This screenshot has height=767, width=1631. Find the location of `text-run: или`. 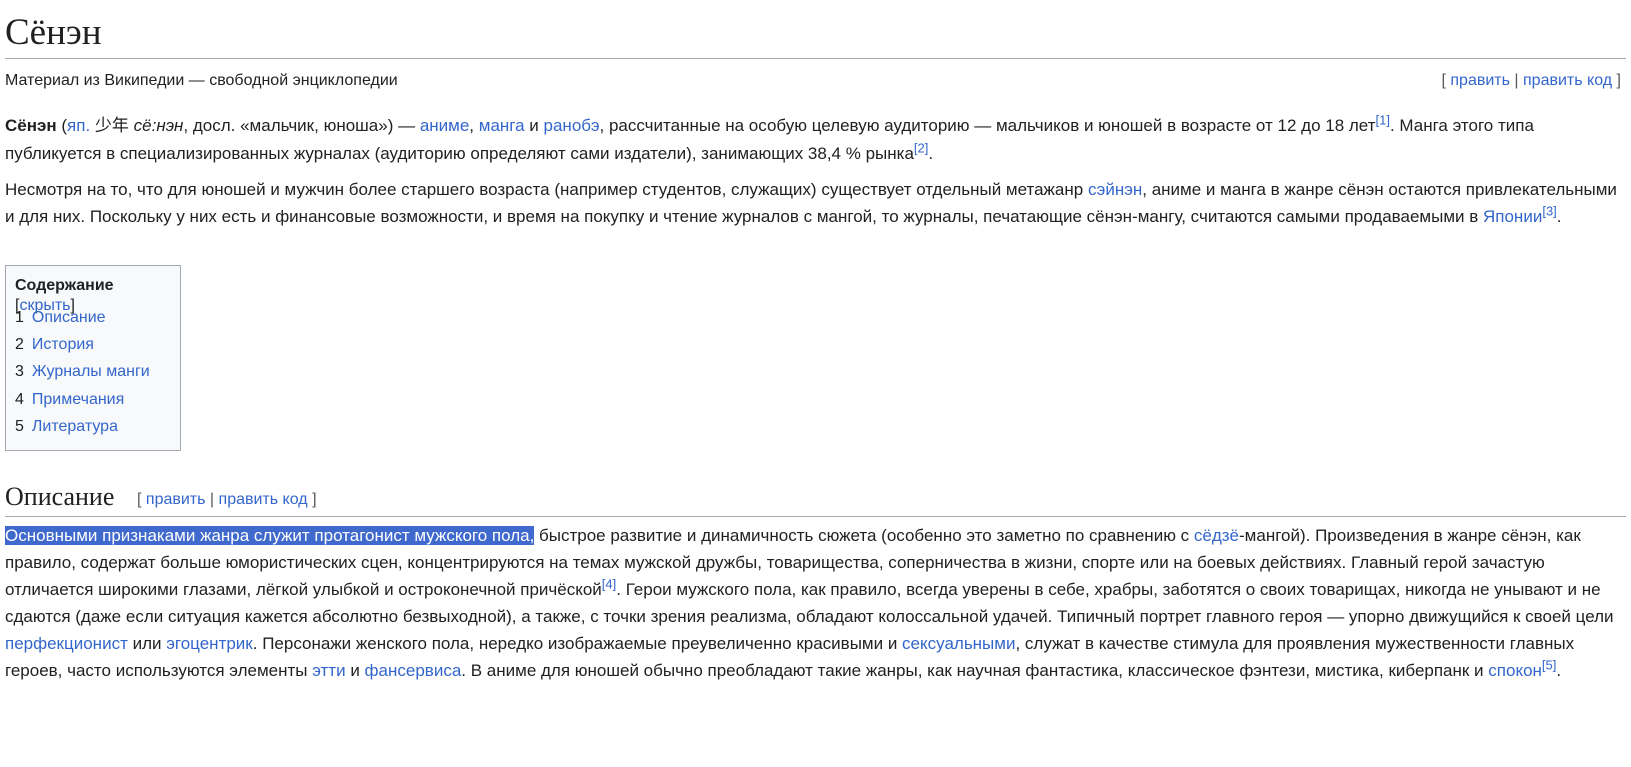

text-run: или is located at coordinates (147, 643).